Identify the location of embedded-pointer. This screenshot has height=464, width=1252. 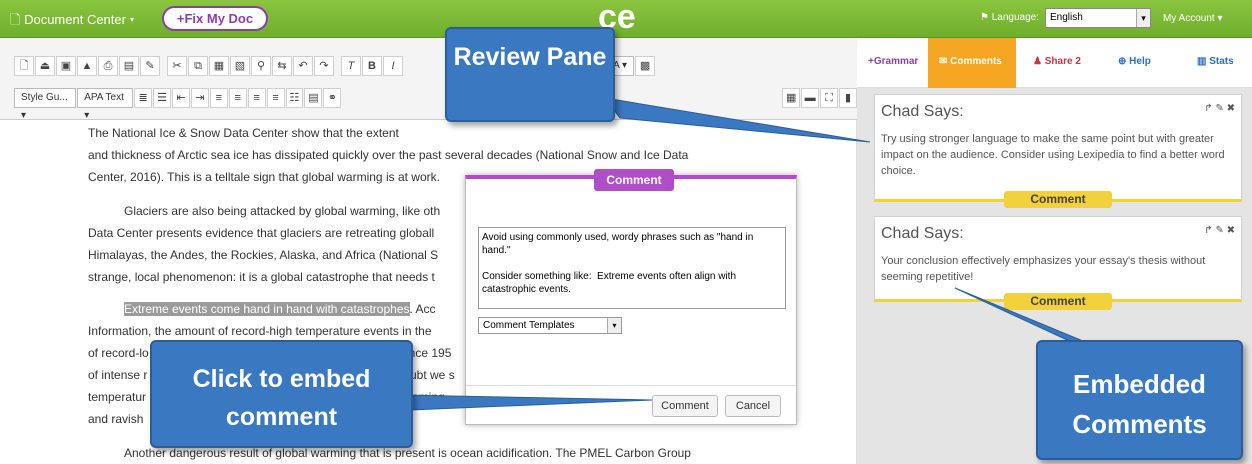
(1025, 317).